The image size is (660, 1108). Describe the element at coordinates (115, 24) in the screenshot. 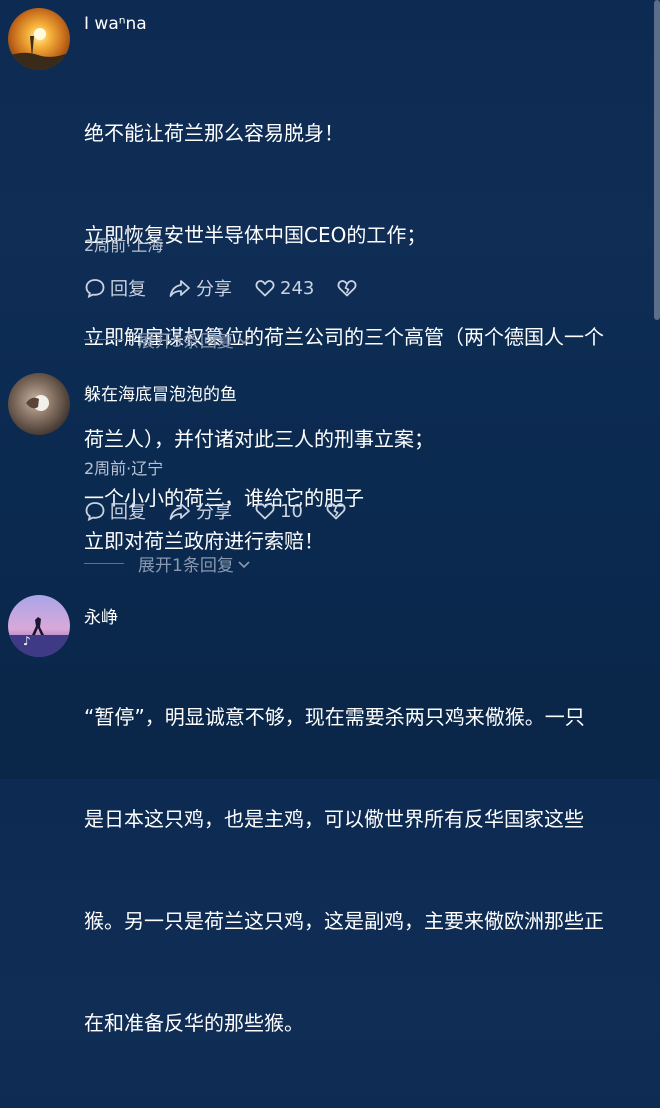

I see `username: I waⁿna` at that location.